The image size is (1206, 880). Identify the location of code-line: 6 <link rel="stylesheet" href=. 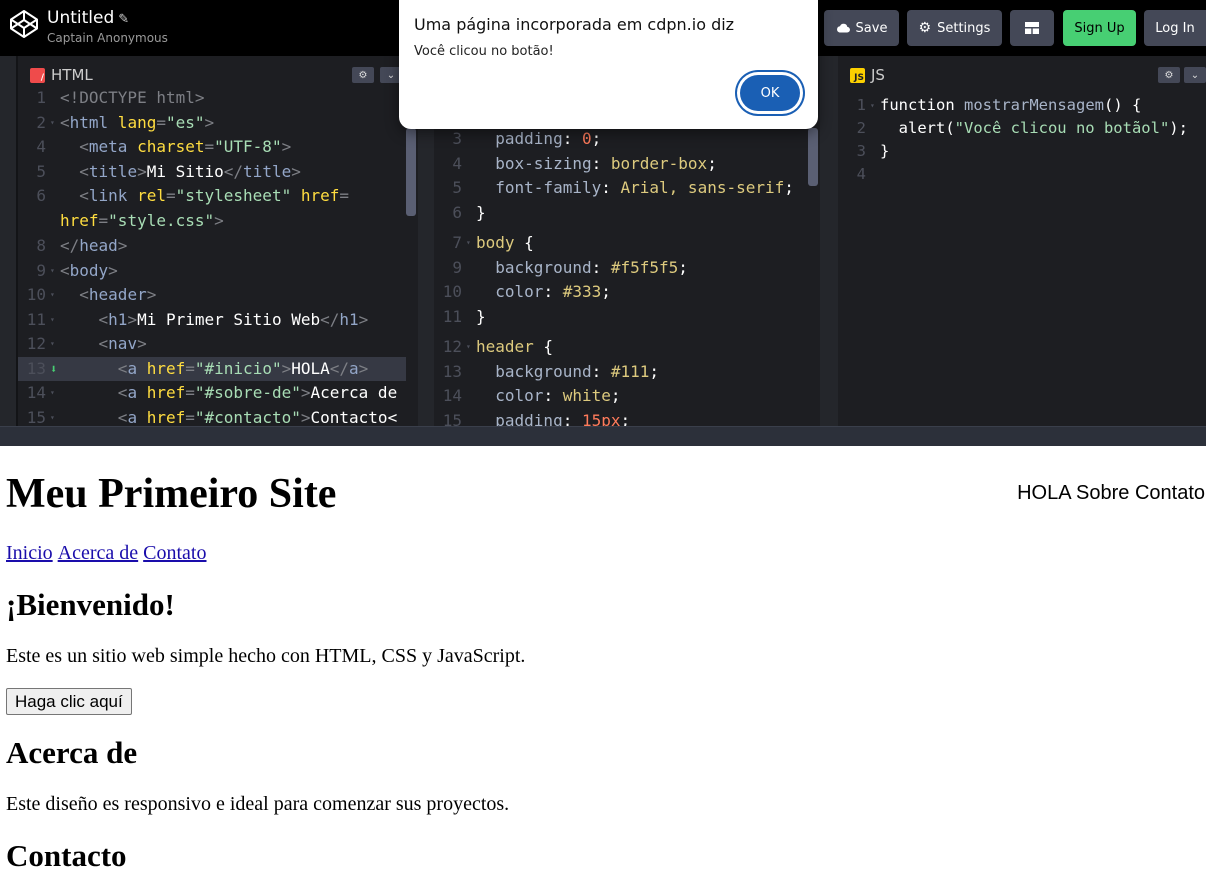
(212, 196).